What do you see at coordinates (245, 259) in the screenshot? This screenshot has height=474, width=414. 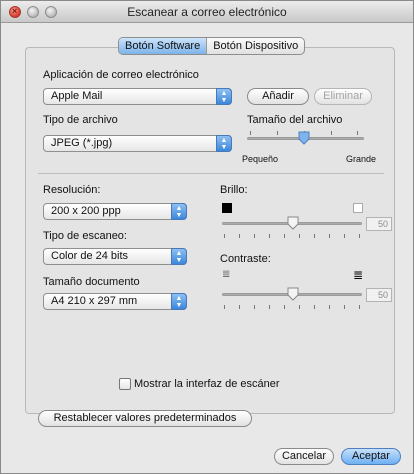 I see `contrast-label: Contraste:` at bounding box center [245, 259].